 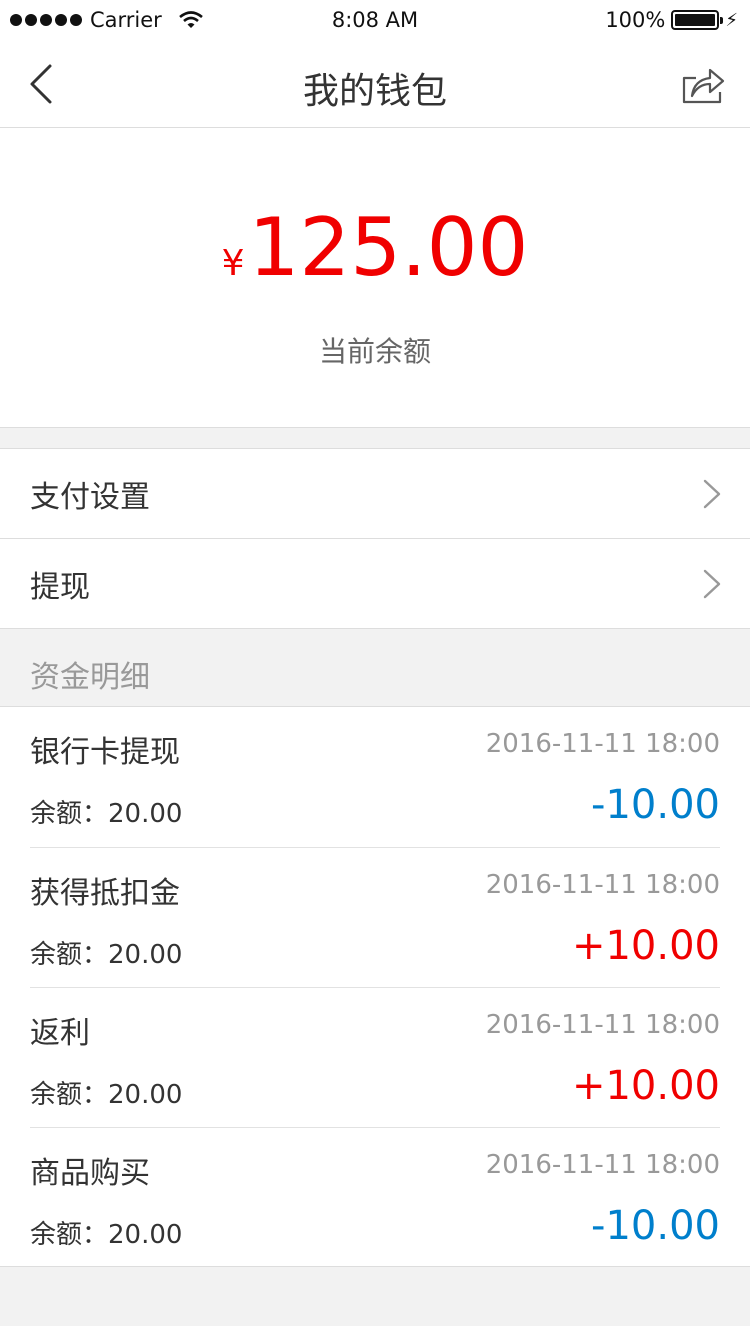 I want to click on menu-item-withdraw: 提现, so click(x=375, y=583).